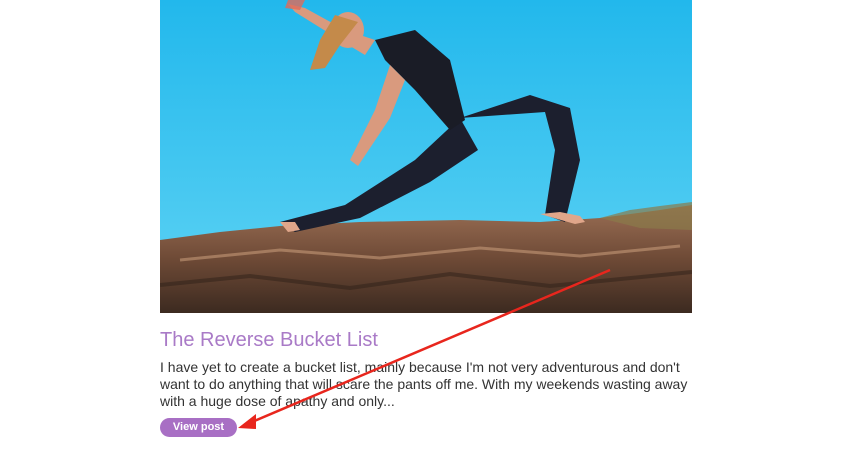 This screenshot has height=453, width=863. What do you see at coordinates (198, 427) in the screenshot?
I see `view-post-button: View post` at bounding box center [198, 427].